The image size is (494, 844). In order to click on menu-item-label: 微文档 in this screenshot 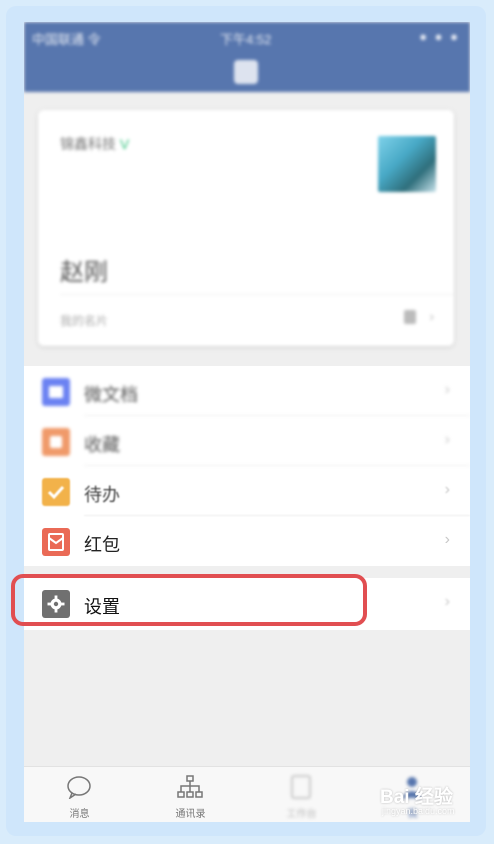, I will do `click(111, 395)`.